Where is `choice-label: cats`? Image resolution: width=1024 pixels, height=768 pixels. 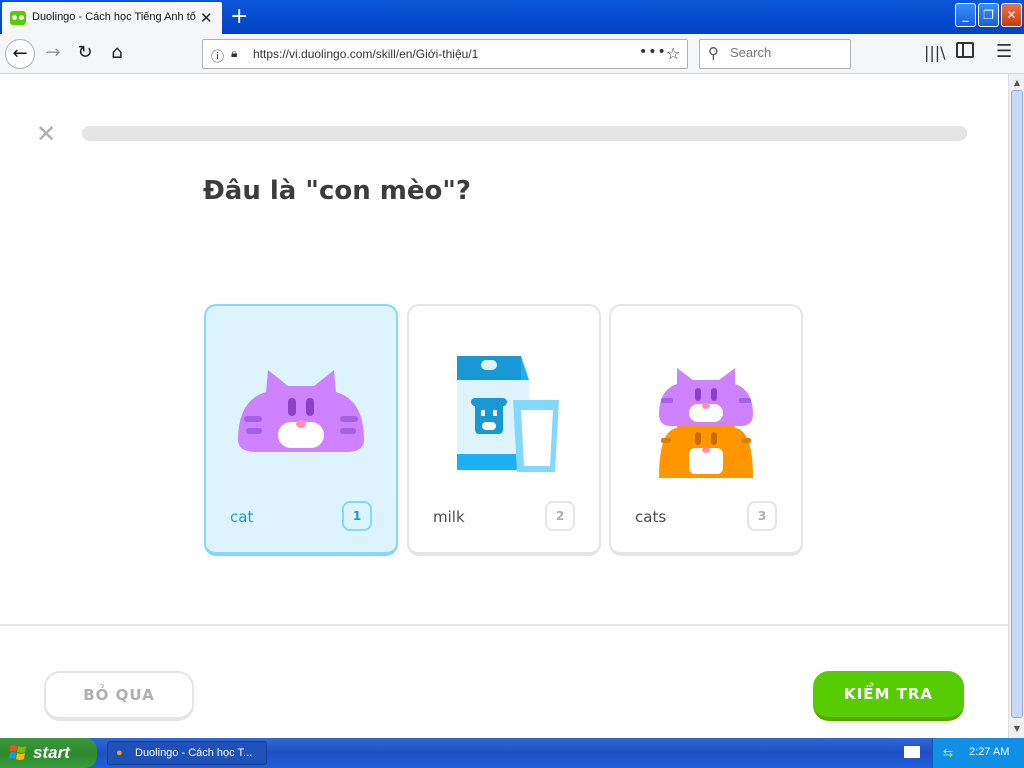
choice-label: cats is located at coordinates (651, 517).